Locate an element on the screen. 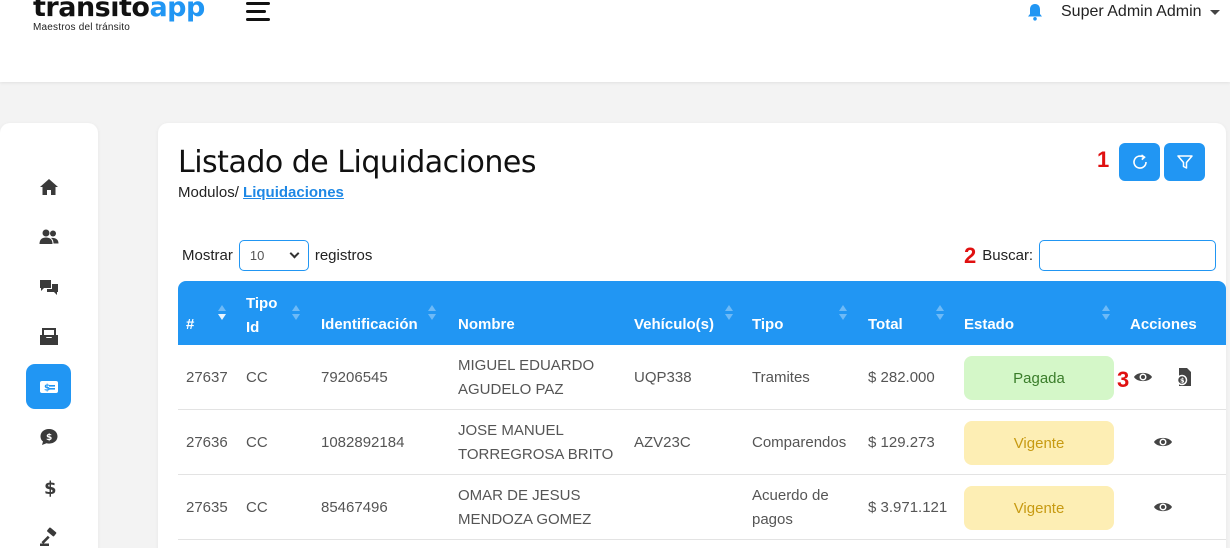 This screenshot has width=1230, height=548. column-header-acciones: Acciones is located at coordinates (1163, 324).